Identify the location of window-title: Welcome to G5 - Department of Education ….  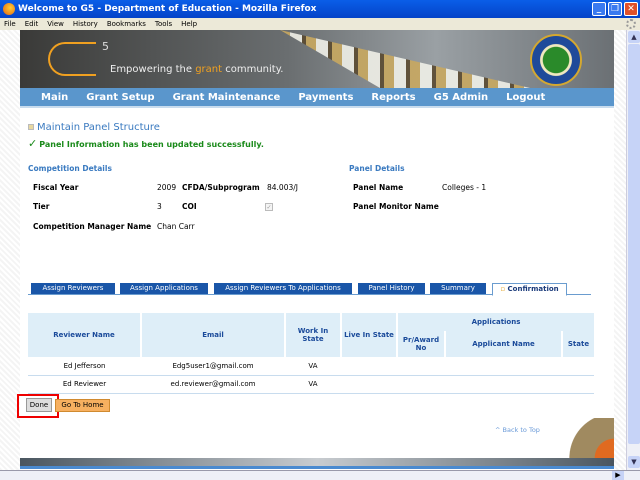
(167, 9).